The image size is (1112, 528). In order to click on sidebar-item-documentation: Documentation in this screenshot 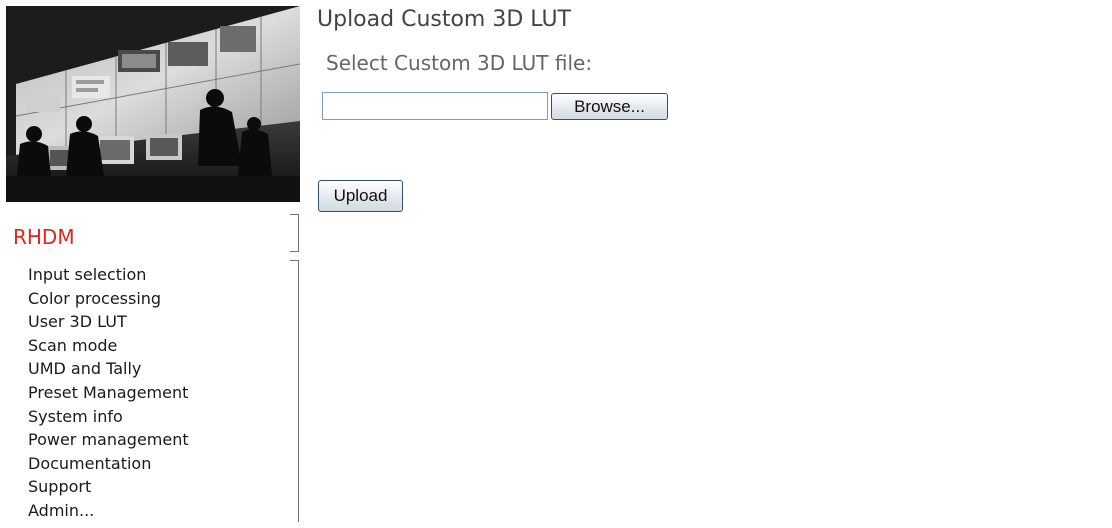, I will do `click(108, 464)`.